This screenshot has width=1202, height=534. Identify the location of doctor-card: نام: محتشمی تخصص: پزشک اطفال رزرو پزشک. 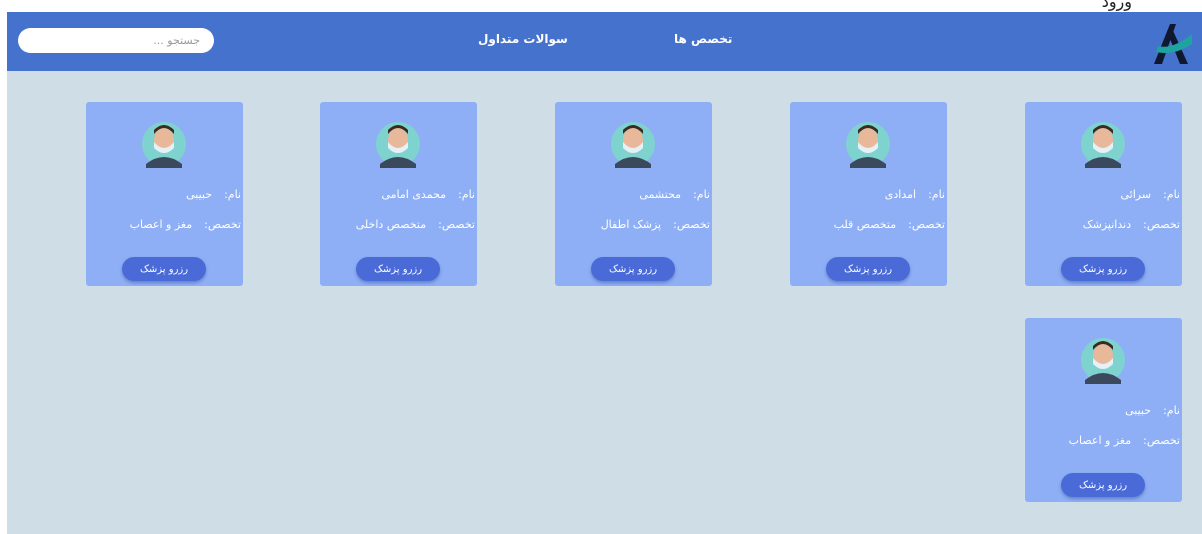
(633, 194).